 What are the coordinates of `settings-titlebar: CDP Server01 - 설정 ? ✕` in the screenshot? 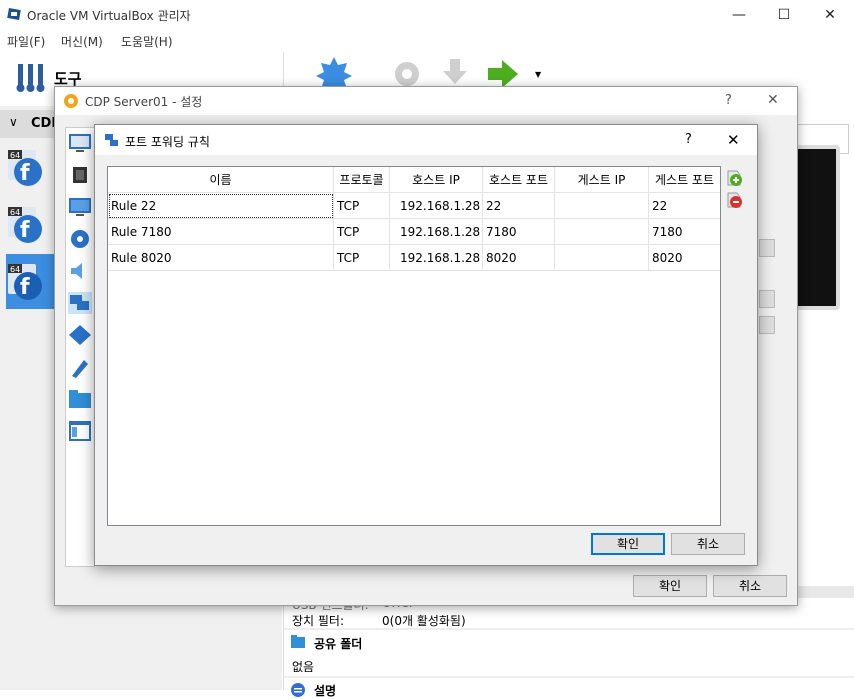 It's located at (426, 101).